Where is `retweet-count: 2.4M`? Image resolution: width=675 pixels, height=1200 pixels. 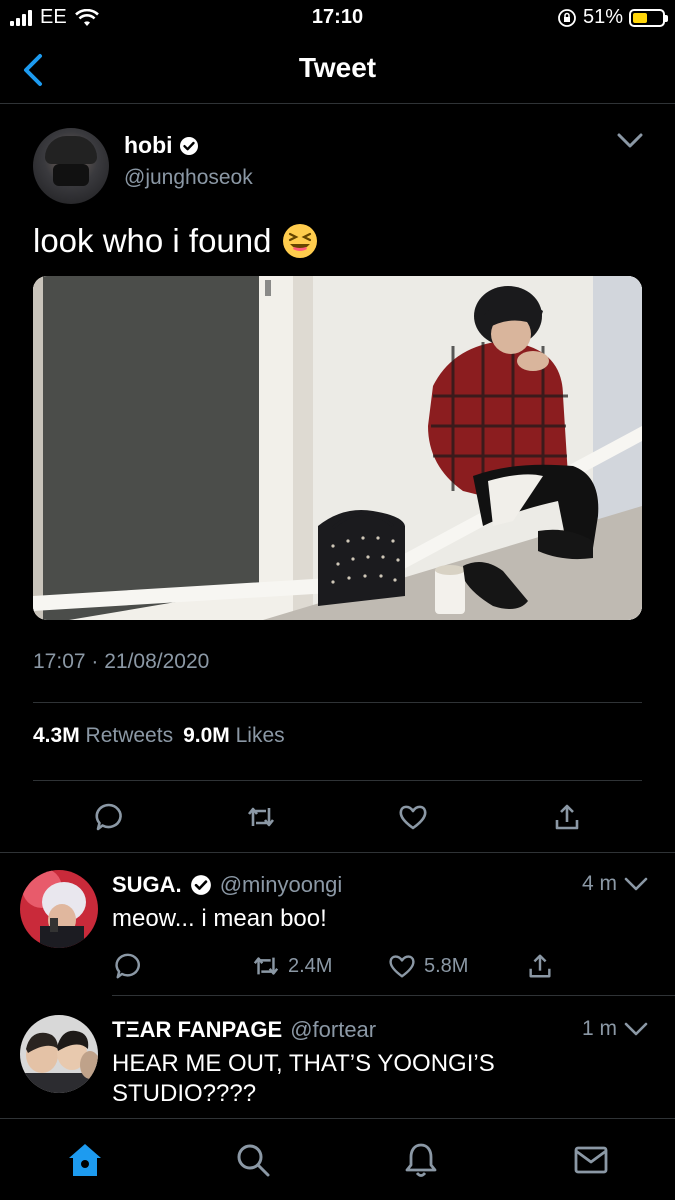 retweet-count: 2.4M is located at coordinates (310, 965).